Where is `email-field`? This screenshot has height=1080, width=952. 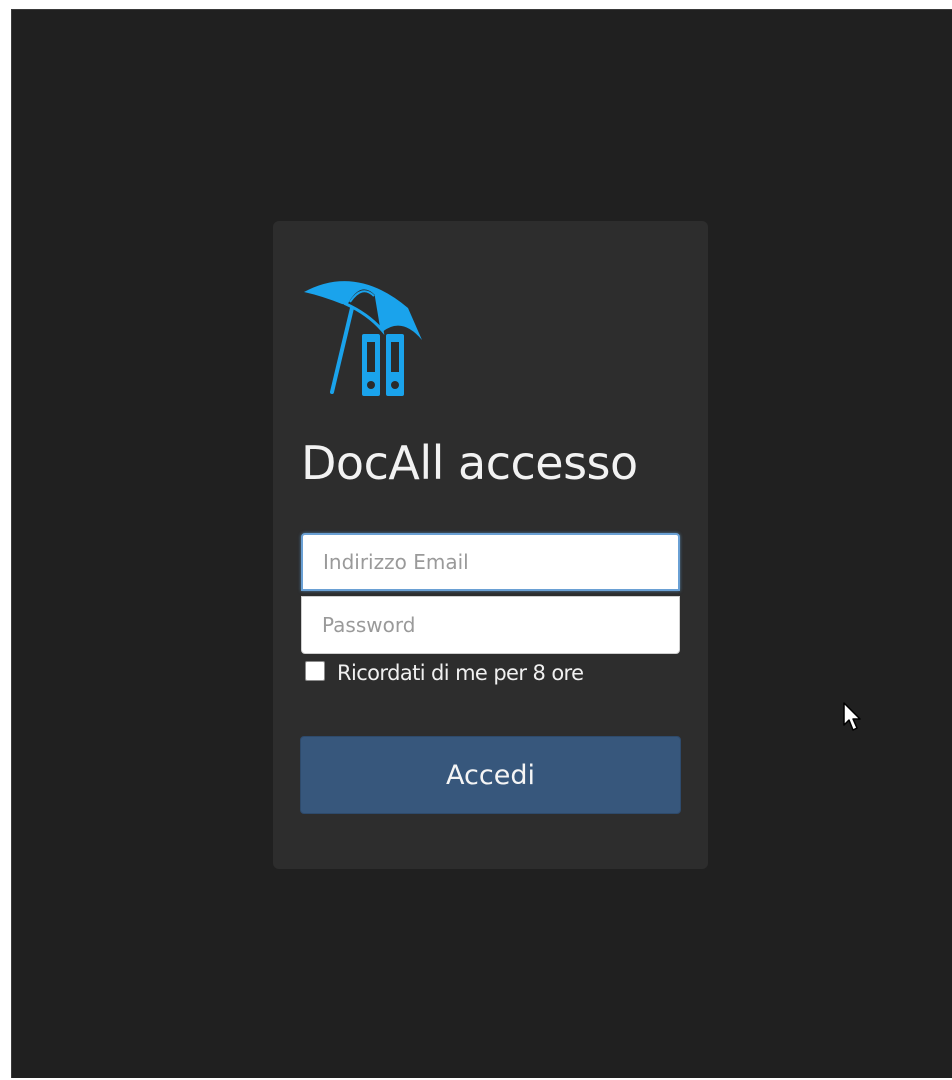
email-field is located at coordinates (490, 562).